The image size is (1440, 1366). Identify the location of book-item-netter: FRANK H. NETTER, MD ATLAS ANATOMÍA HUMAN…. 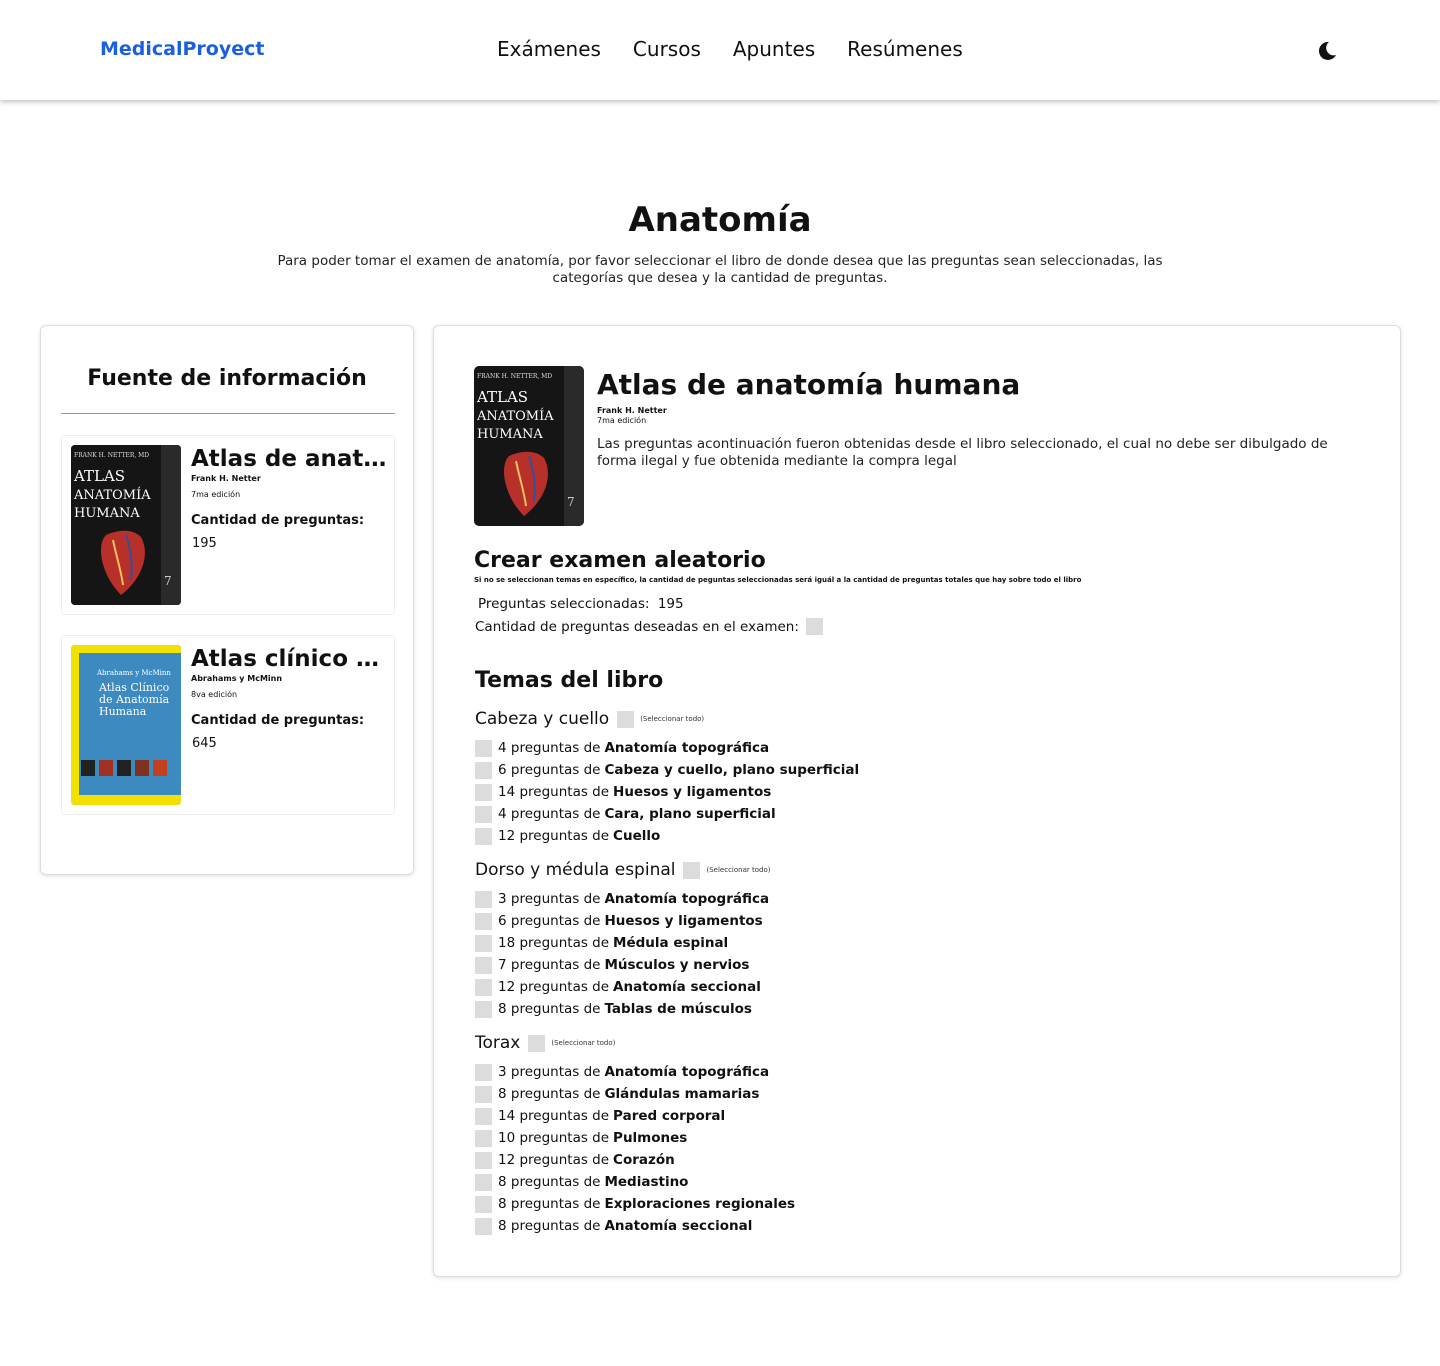
(228, 525).